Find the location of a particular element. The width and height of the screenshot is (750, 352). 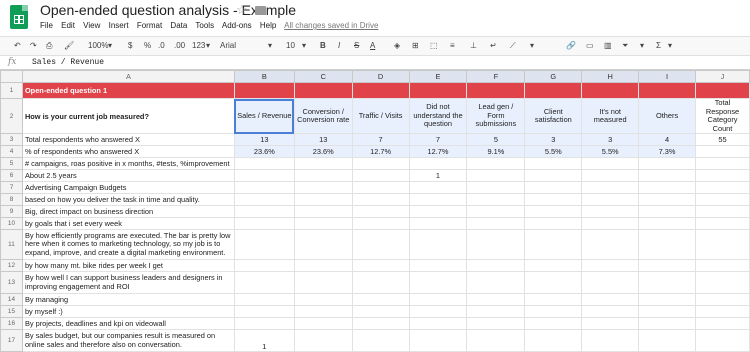

percent-format-button: % is located at coordinates (147, 45).